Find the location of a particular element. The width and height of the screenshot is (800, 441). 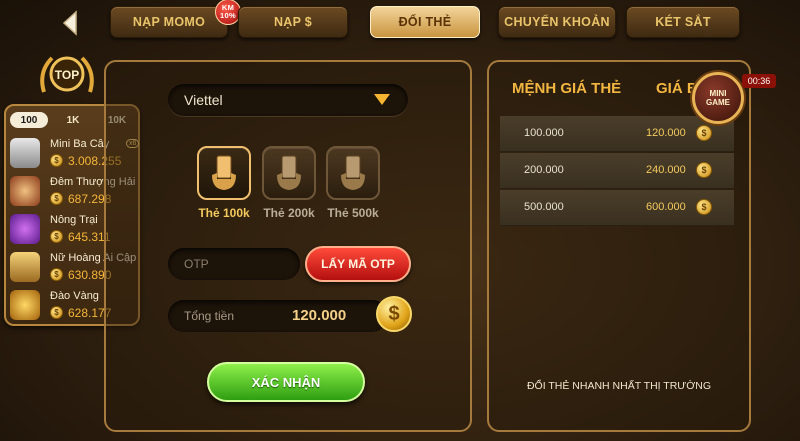

game-name: Nông Trại is located at coordinates (74, 220).